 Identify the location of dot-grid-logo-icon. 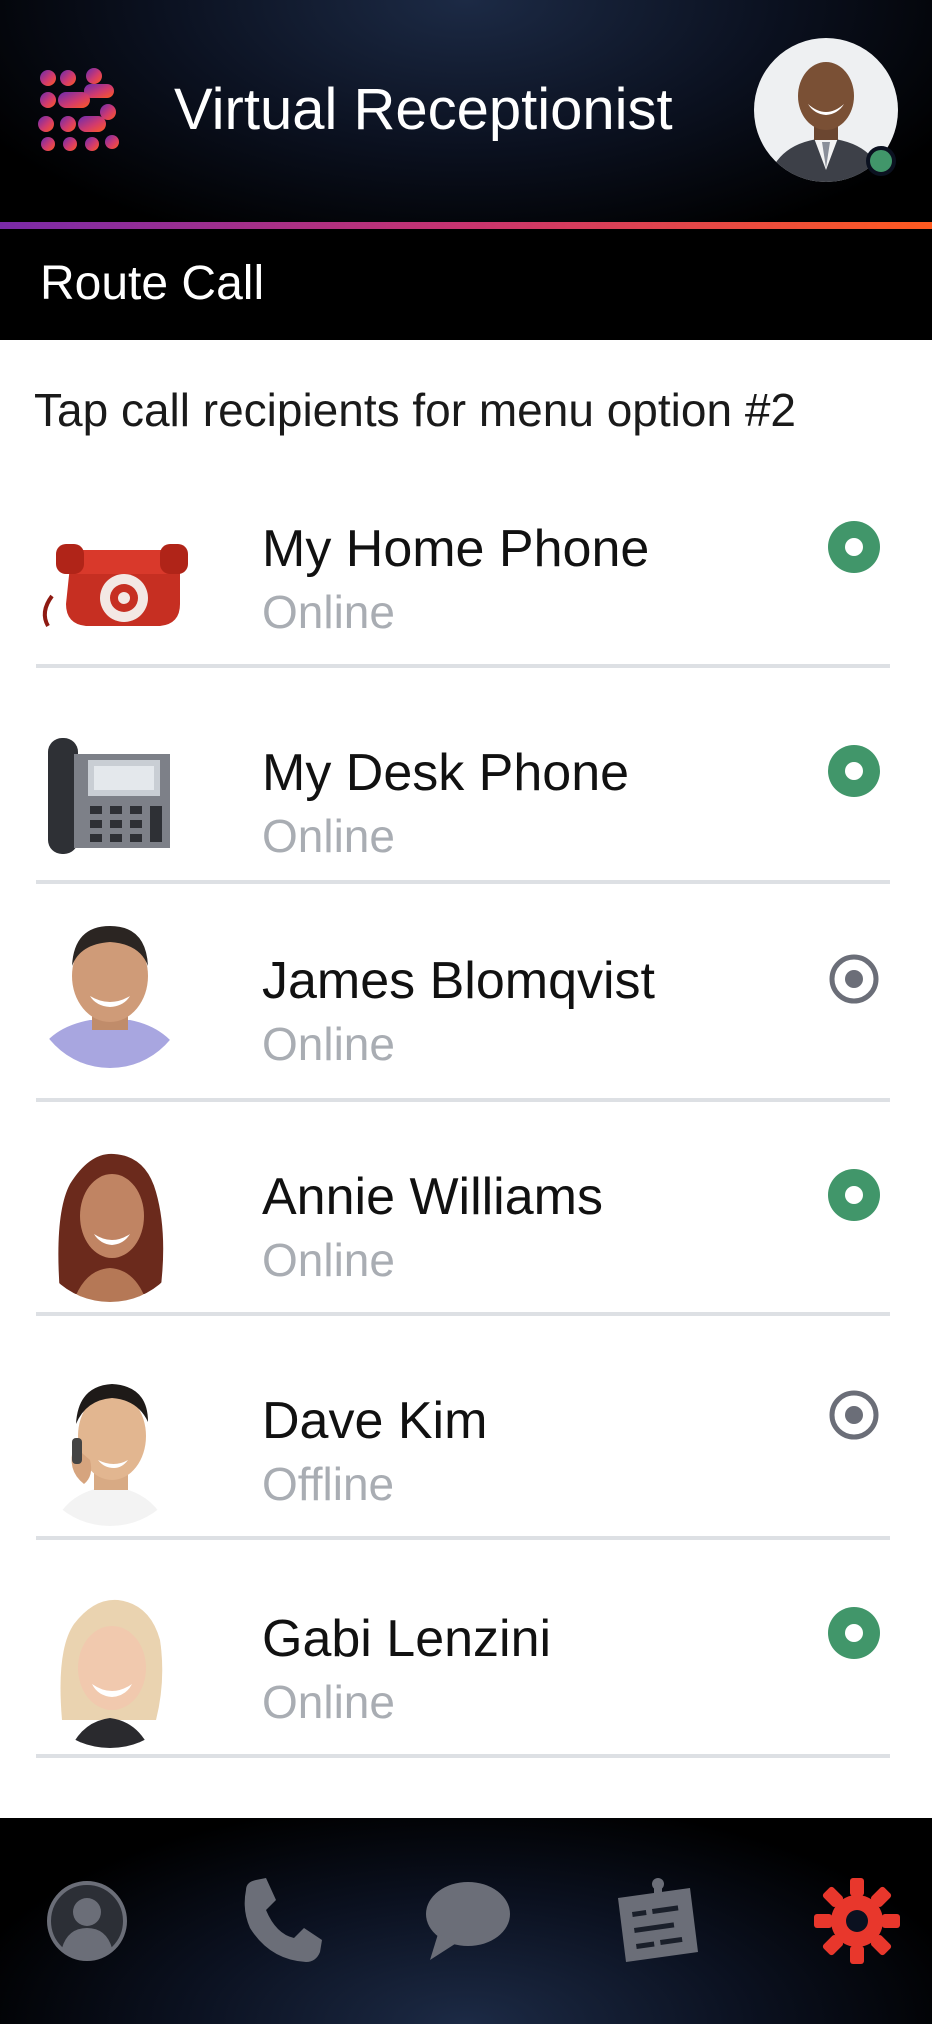
(78, 109).